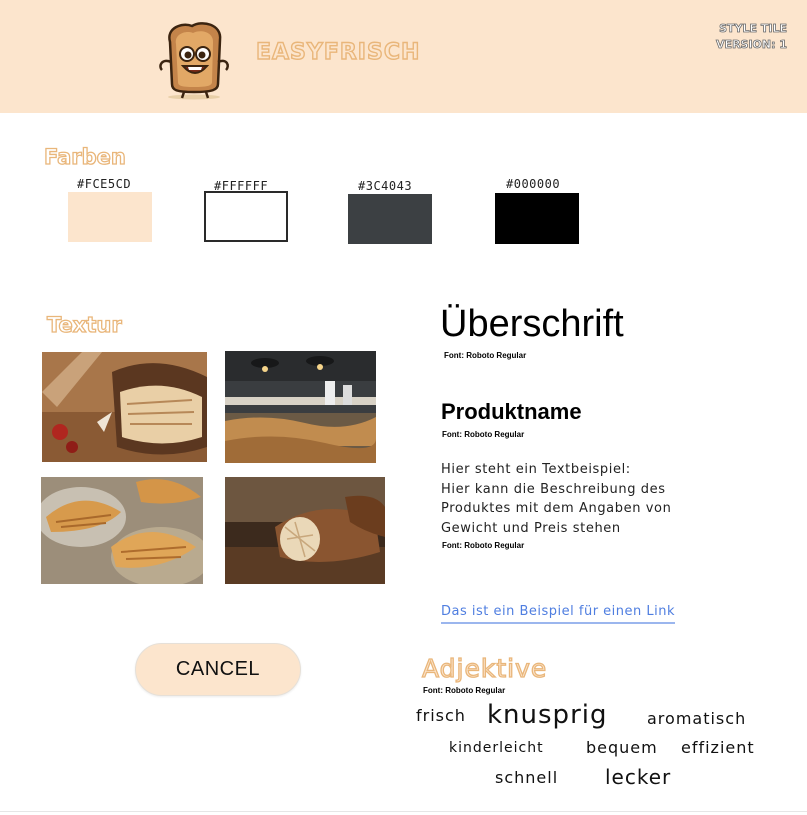 The height and width of the screenshot is (815, 807). I want to click on adjective-word: schnell, so click(527, 777).